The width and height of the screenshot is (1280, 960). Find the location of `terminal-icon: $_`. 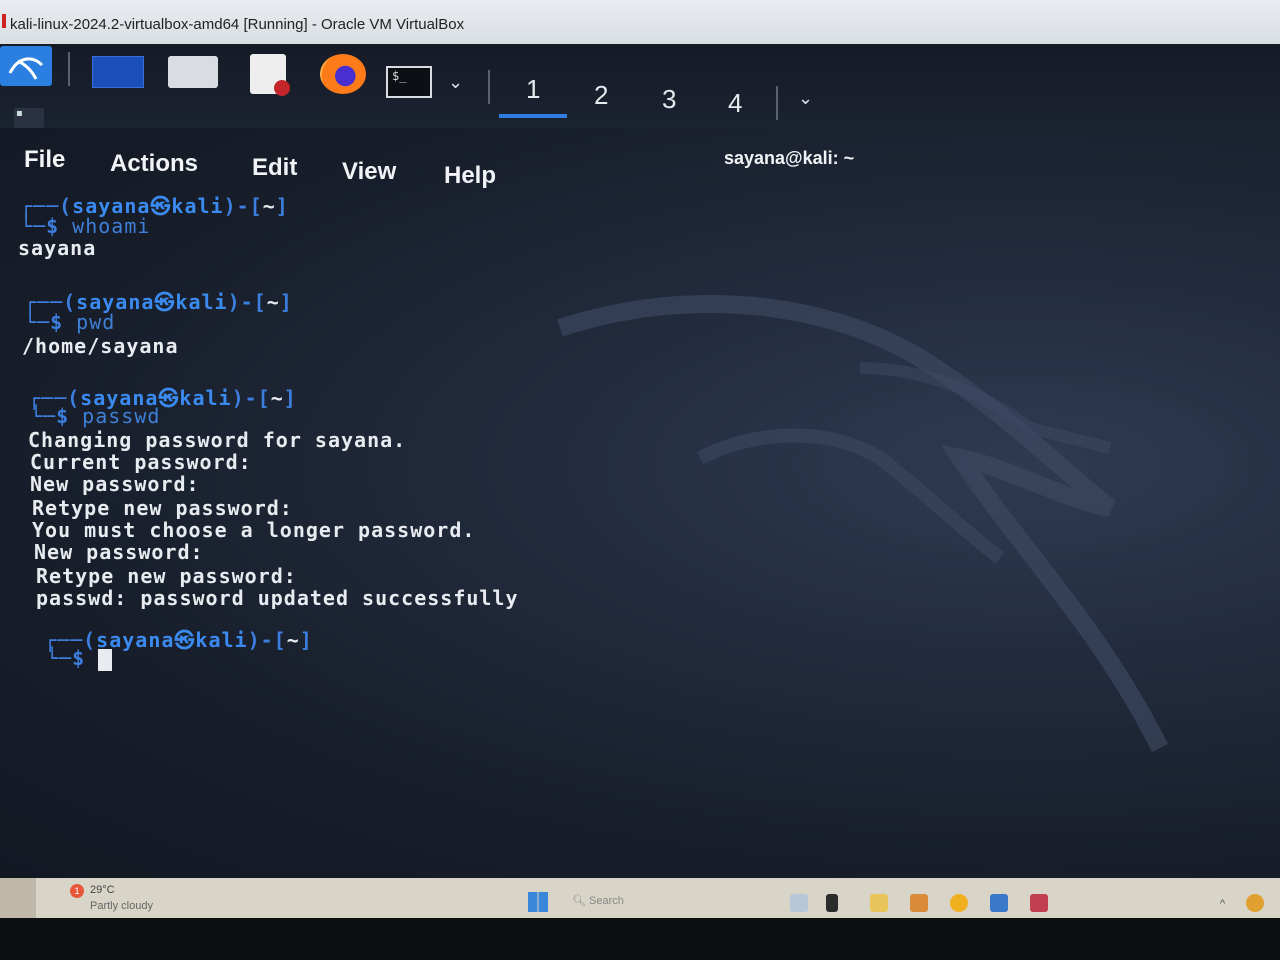

terminal-icon: $_ is located at coordinates (409, 82).